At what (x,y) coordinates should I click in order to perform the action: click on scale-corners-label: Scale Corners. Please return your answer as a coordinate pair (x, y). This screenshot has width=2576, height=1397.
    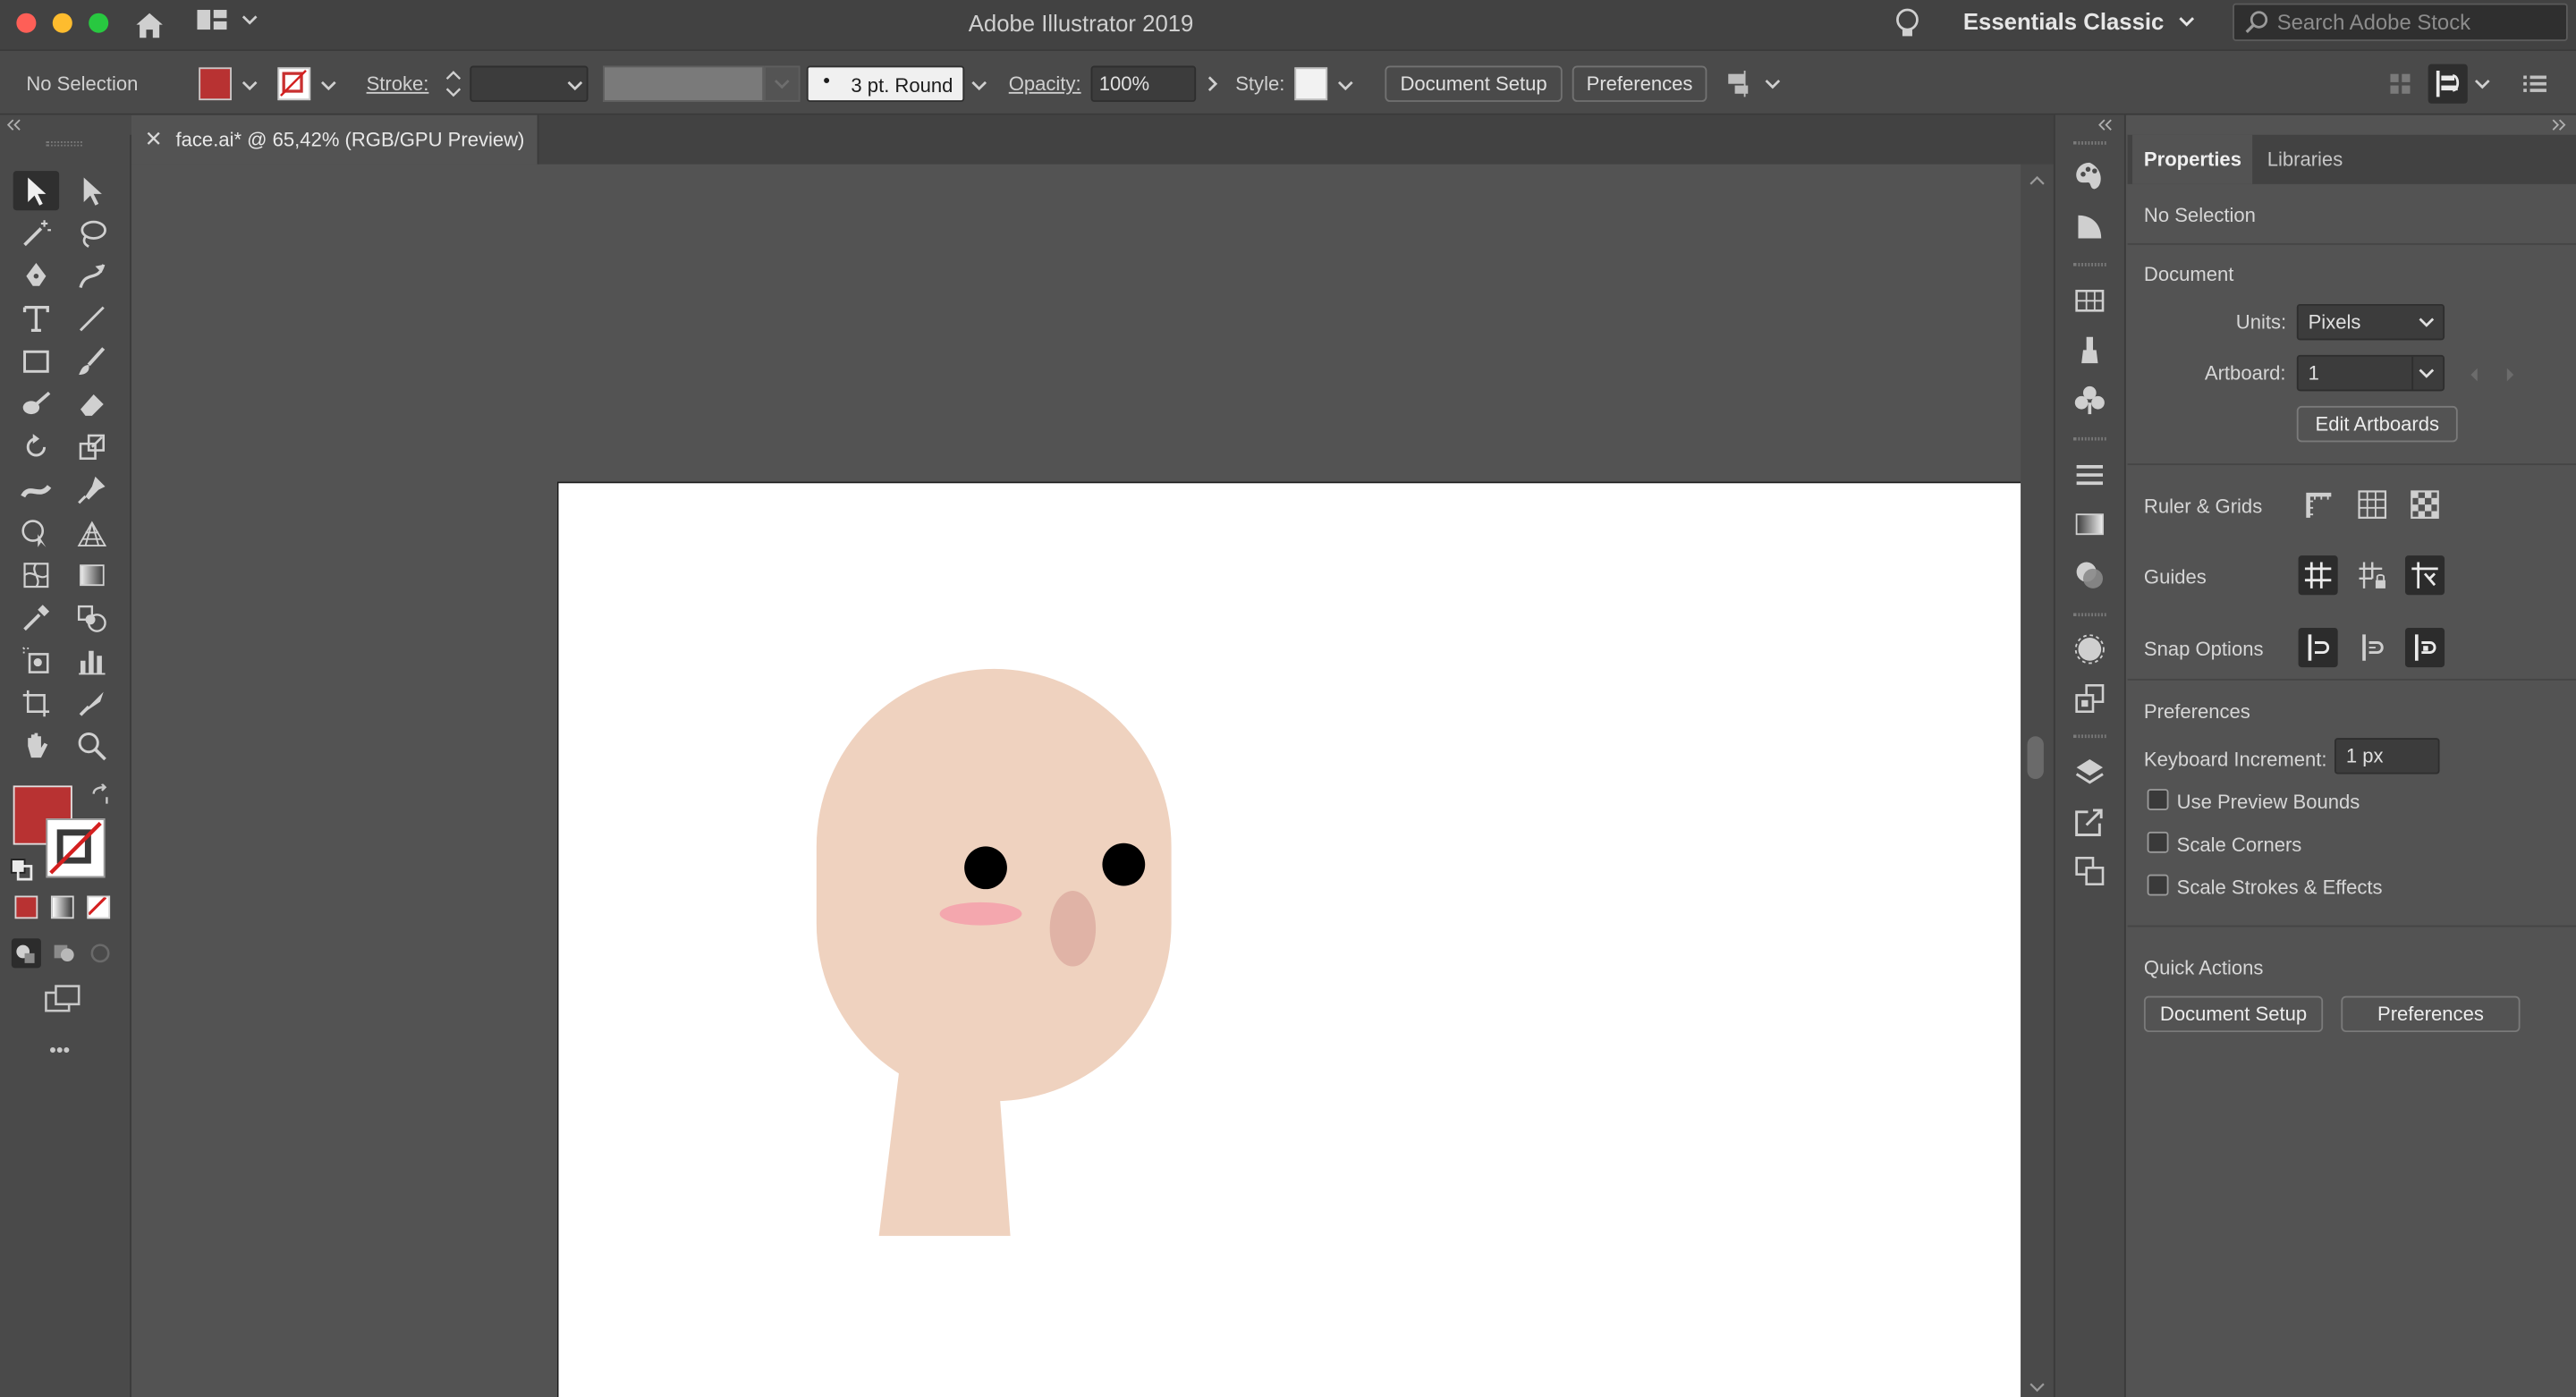
    Looking at the image, I should click on (2239, 845).